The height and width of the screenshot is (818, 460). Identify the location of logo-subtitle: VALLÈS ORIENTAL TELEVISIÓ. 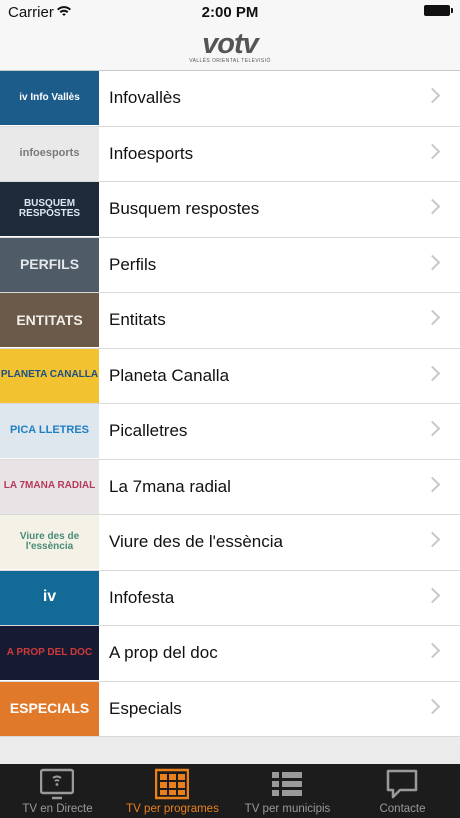
(230, 61).